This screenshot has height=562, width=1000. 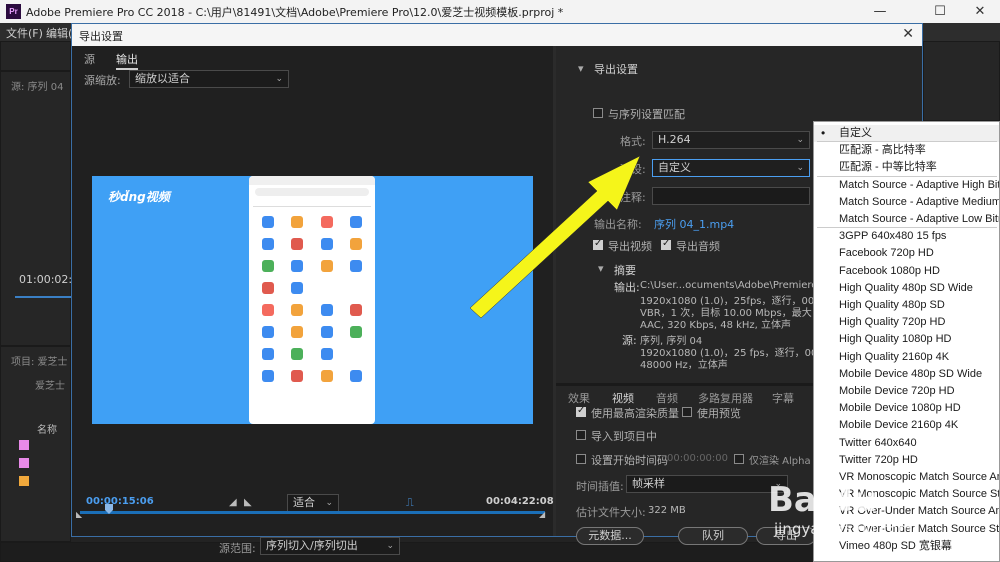 I want to click on preset-option: Mobile Device 1080p HD, so click(x=906, y=408).